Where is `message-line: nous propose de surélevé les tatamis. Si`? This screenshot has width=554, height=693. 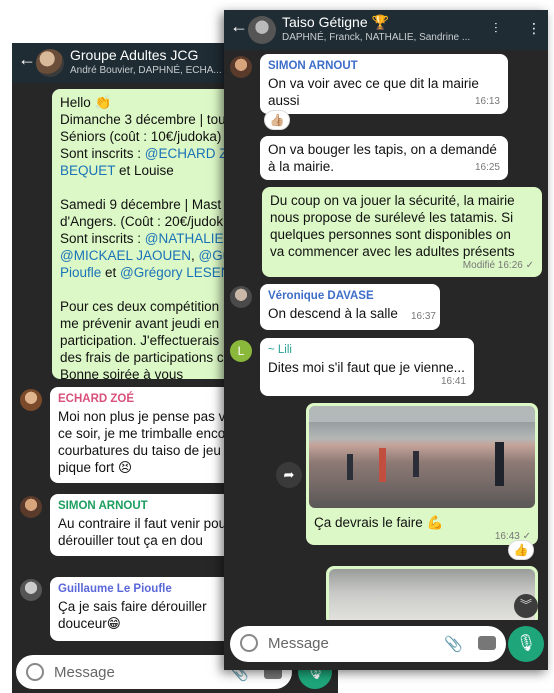 message-line: nous propose de surélevé les tatamis. Si is located at coordinates (392, 217).